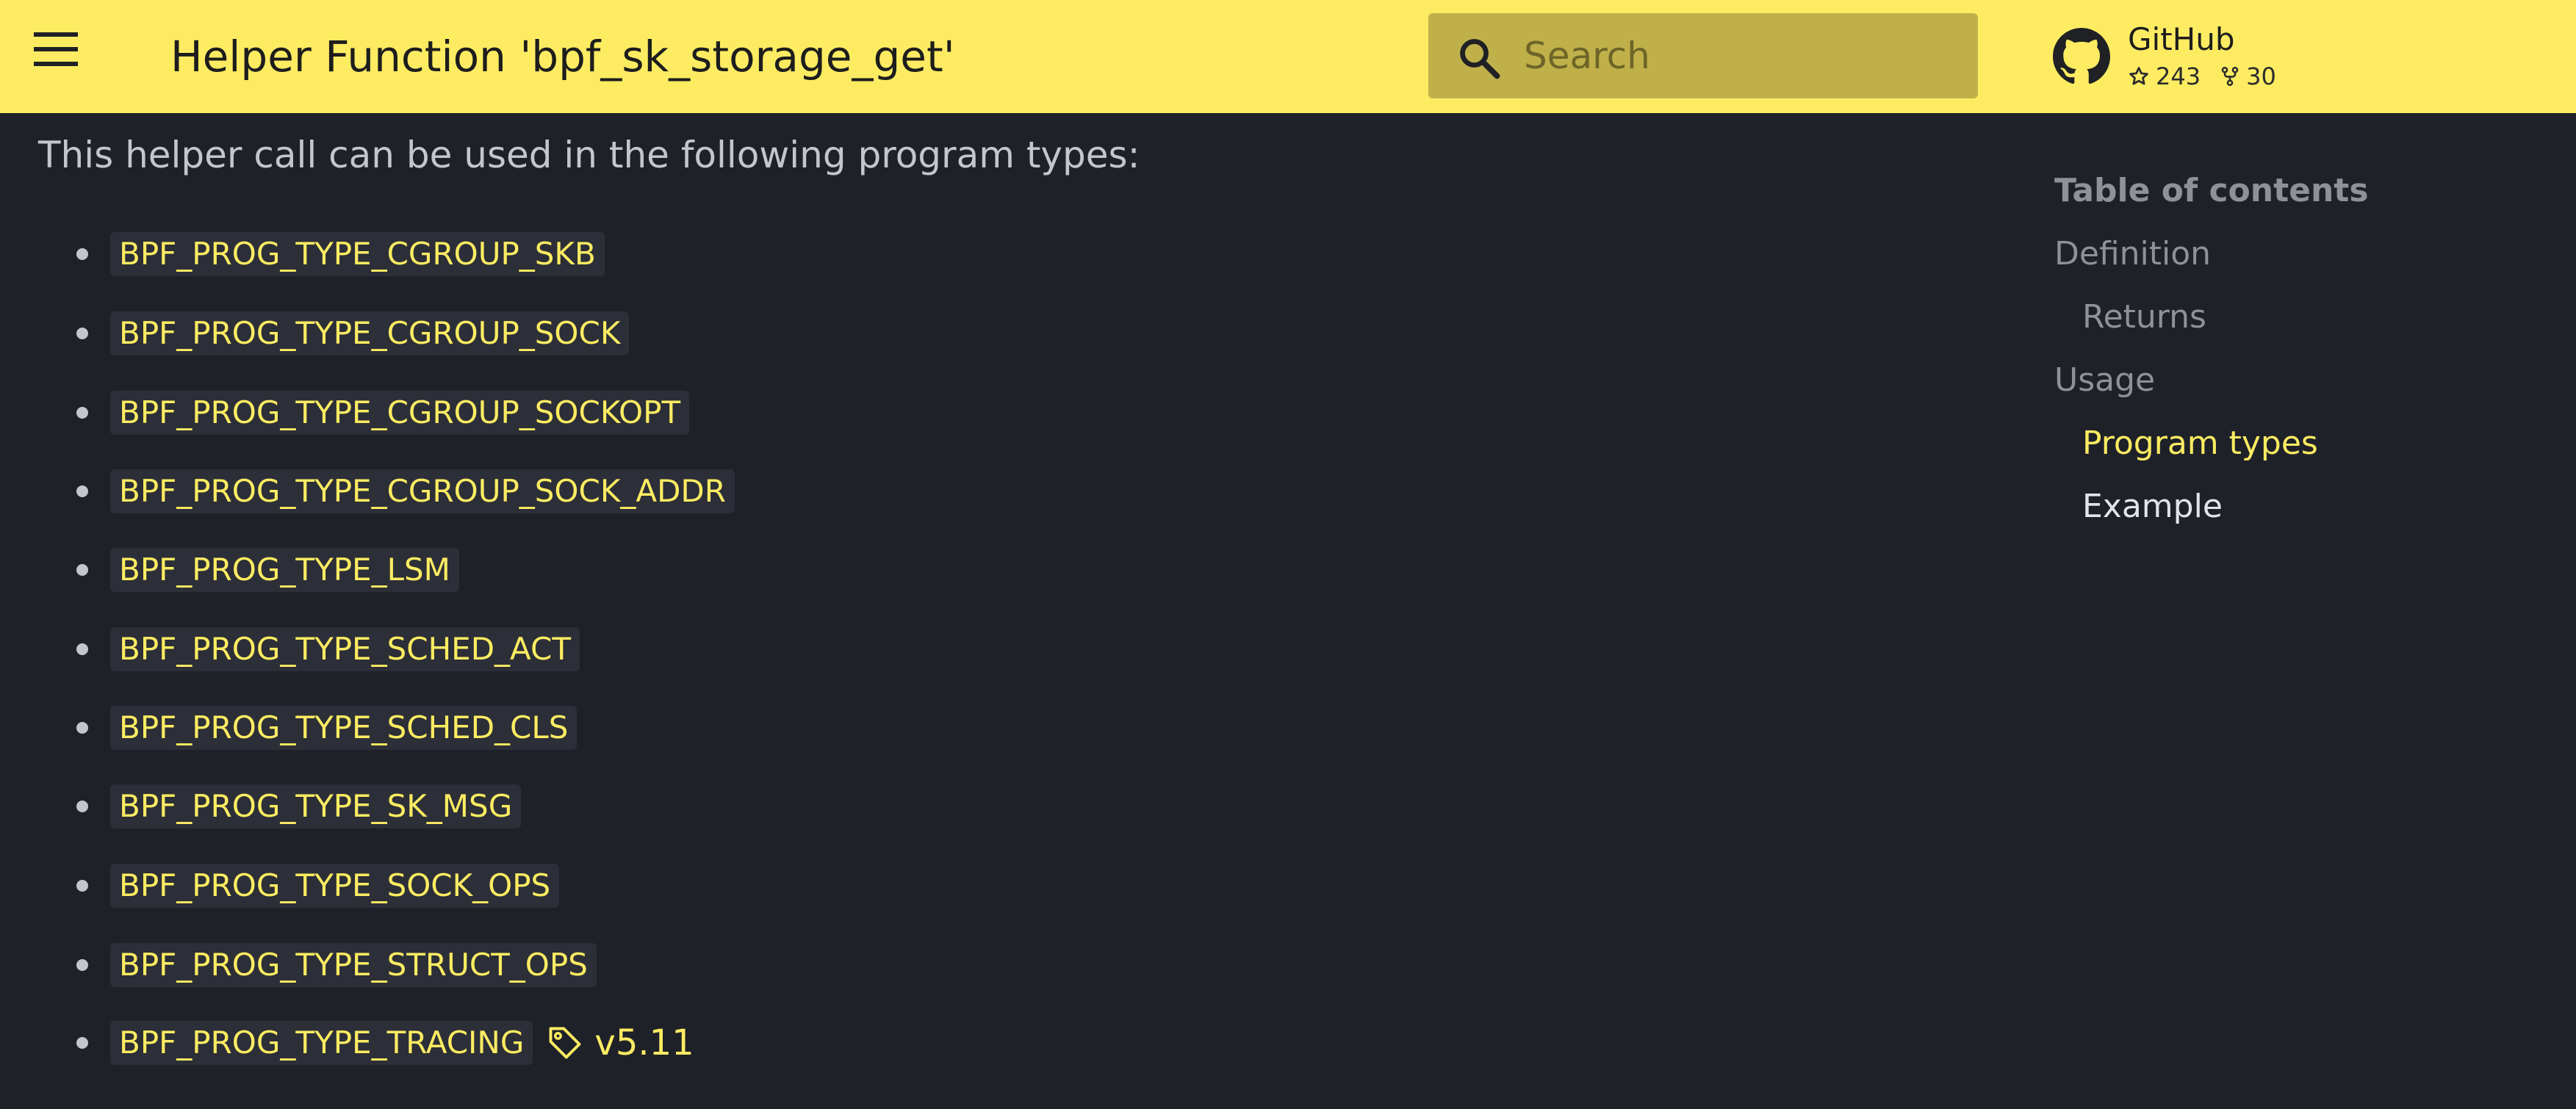 This screenshot has width=2576, height=1109. Describe the element at coordinates (56, 49) in the screenshot. I see `menu-icon` at that location.